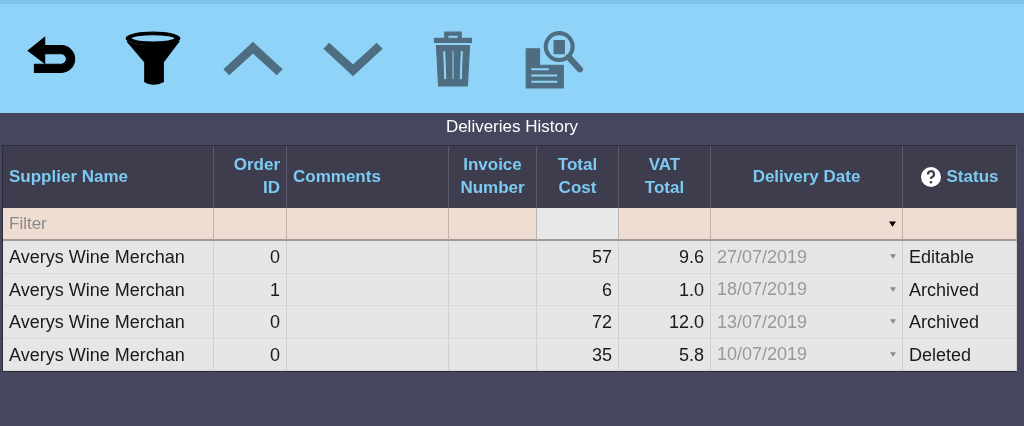 Image resolution: width=1024 pixels, height=426 pixels. Describe the element at coordinates (108, 224) in the screenshot. I see `filter-field: Filter` at that location.